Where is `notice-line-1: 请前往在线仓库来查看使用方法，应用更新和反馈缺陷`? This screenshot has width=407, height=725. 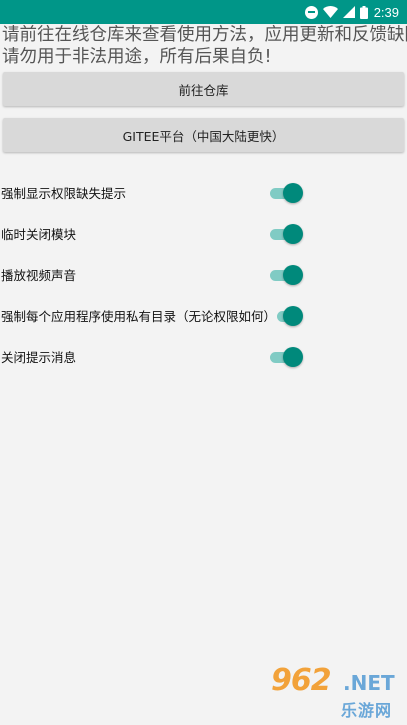
notice-line-1: 请前往在线仓库来查看使用方法，应用更新和反馈缺陷 is located at coordinates (204, 35).